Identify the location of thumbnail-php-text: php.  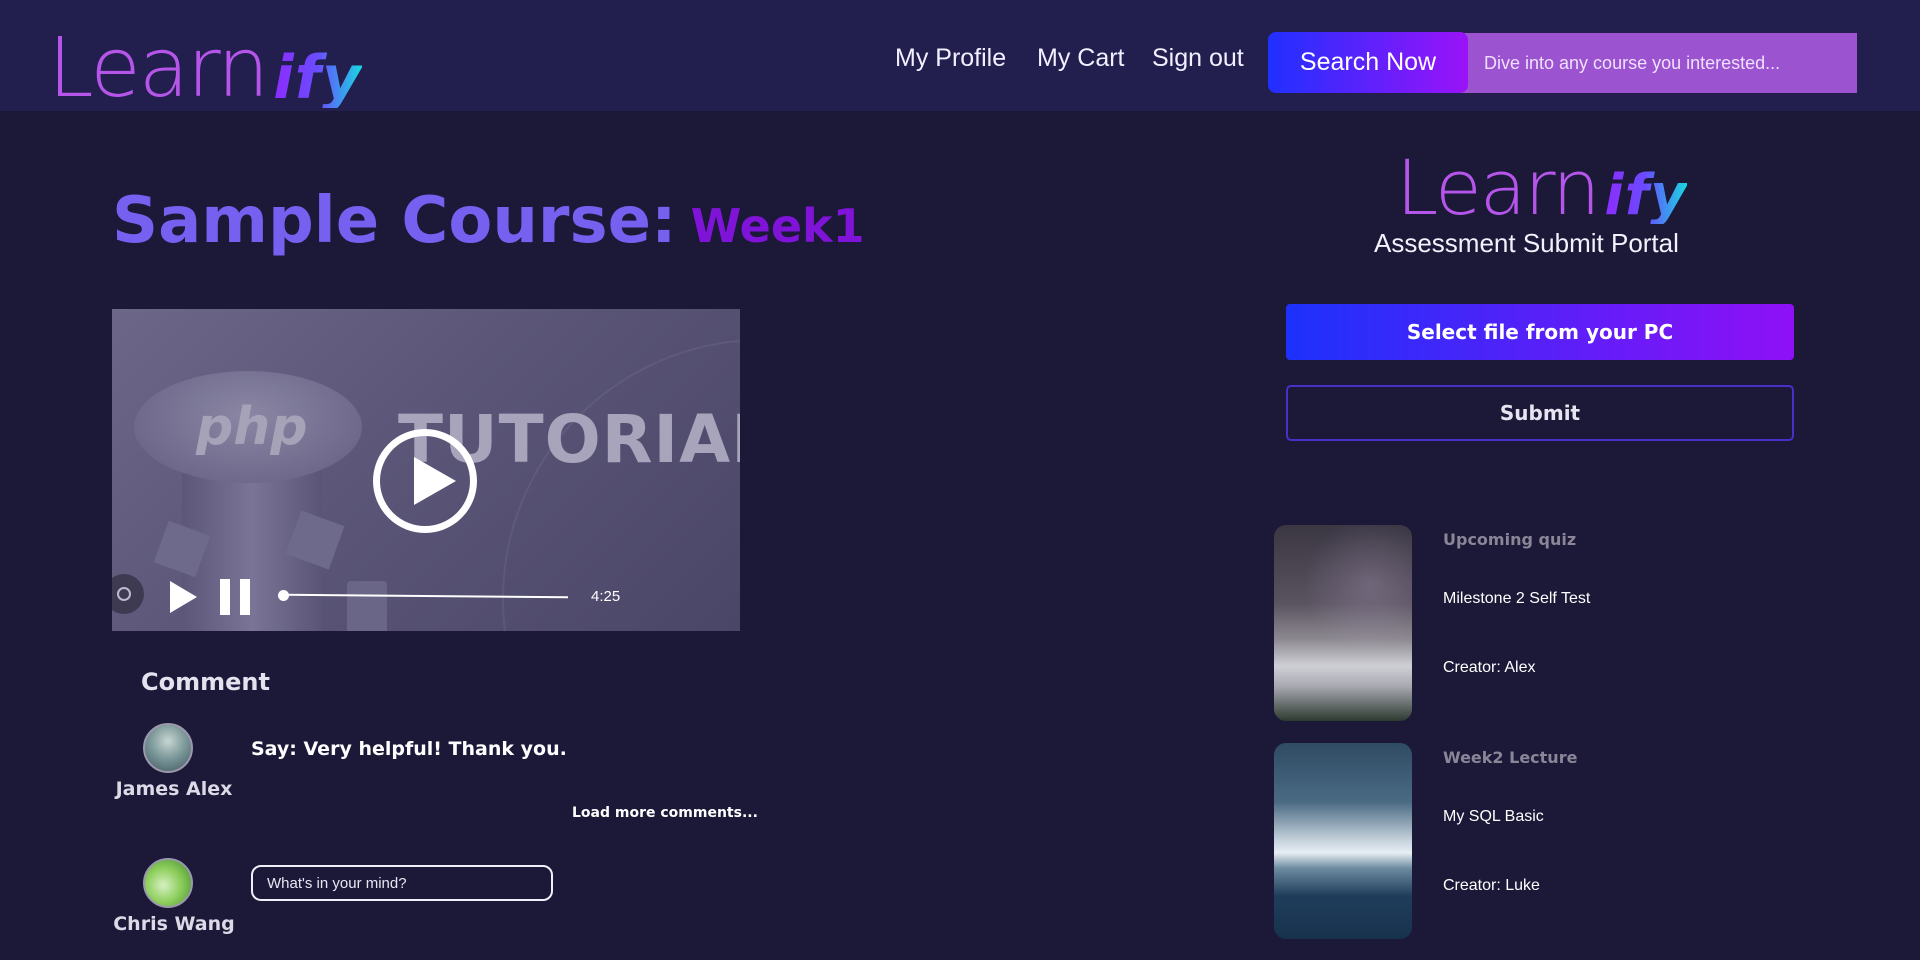
(252, 427).